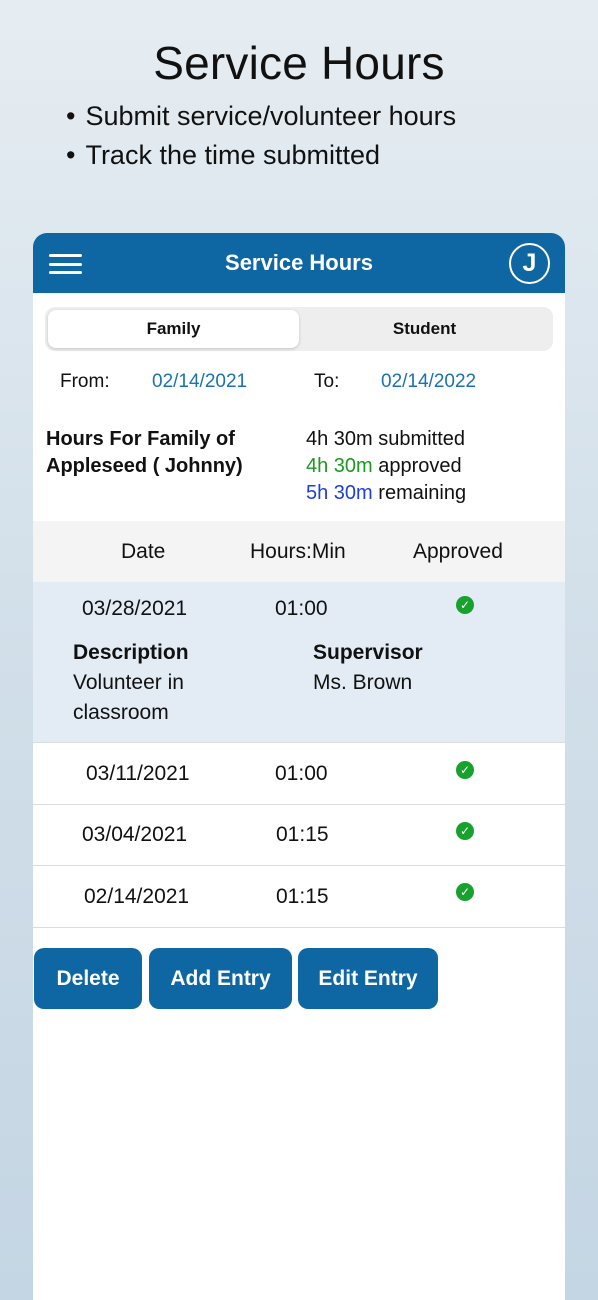 Image resolution: width=598 pixels, height=1300 pixels. I want to click on approved-value: 4h 30m, so click(339, 466).